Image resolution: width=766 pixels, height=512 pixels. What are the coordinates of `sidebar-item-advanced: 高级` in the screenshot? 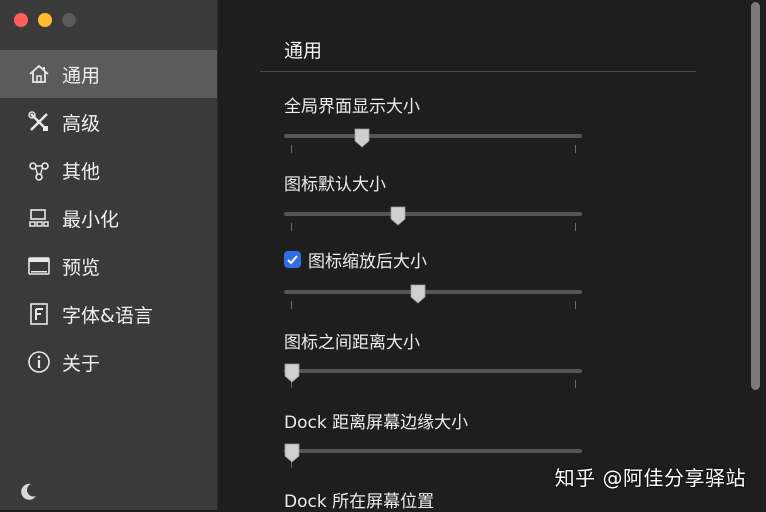 It's located at (108, 122).